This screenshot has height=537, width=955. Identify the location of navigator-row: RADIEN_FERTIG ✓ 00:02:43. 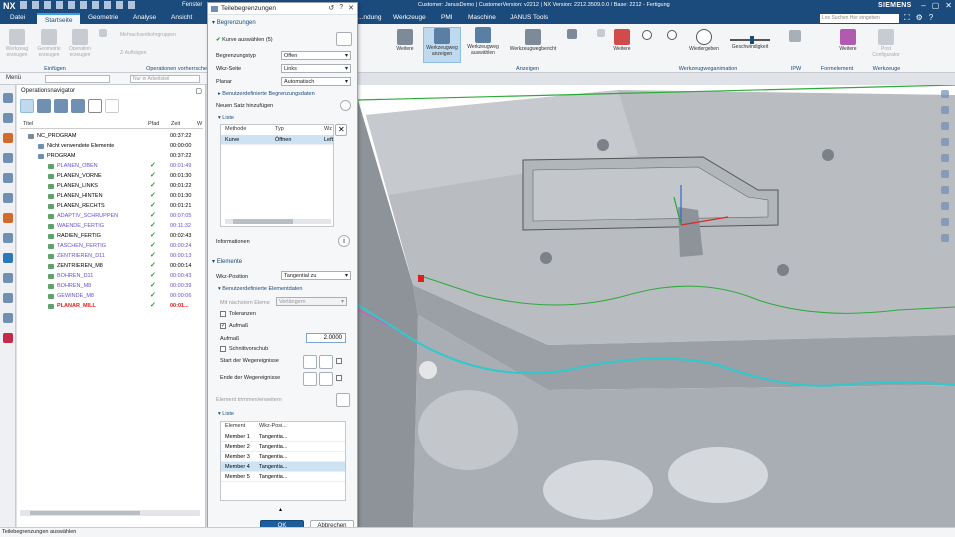
(111, 236).